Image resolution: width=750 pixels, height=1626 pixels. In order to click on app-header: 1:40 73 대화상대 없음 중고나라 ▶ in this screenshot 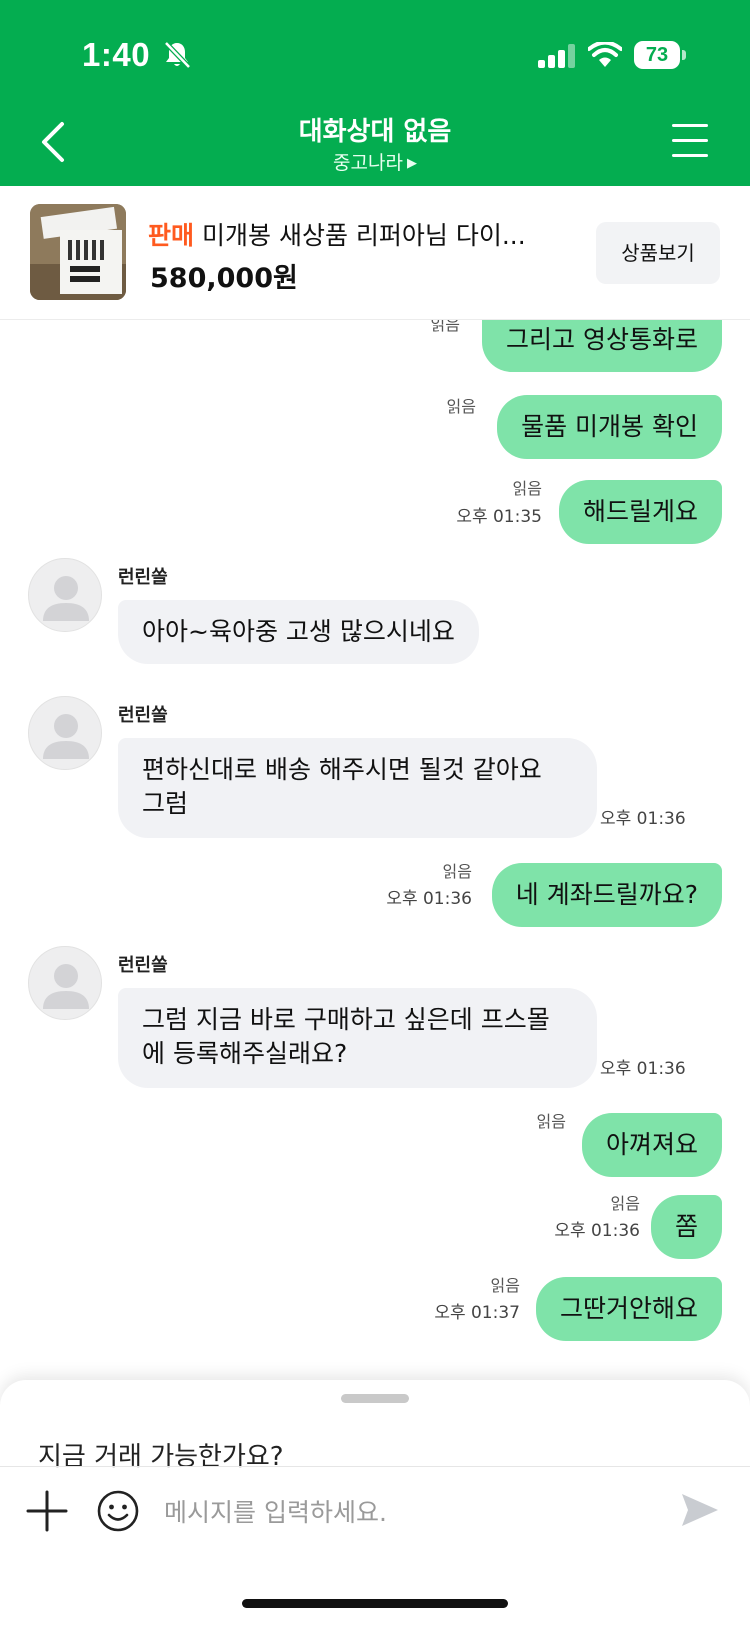, I will do `click(375, 93)`.